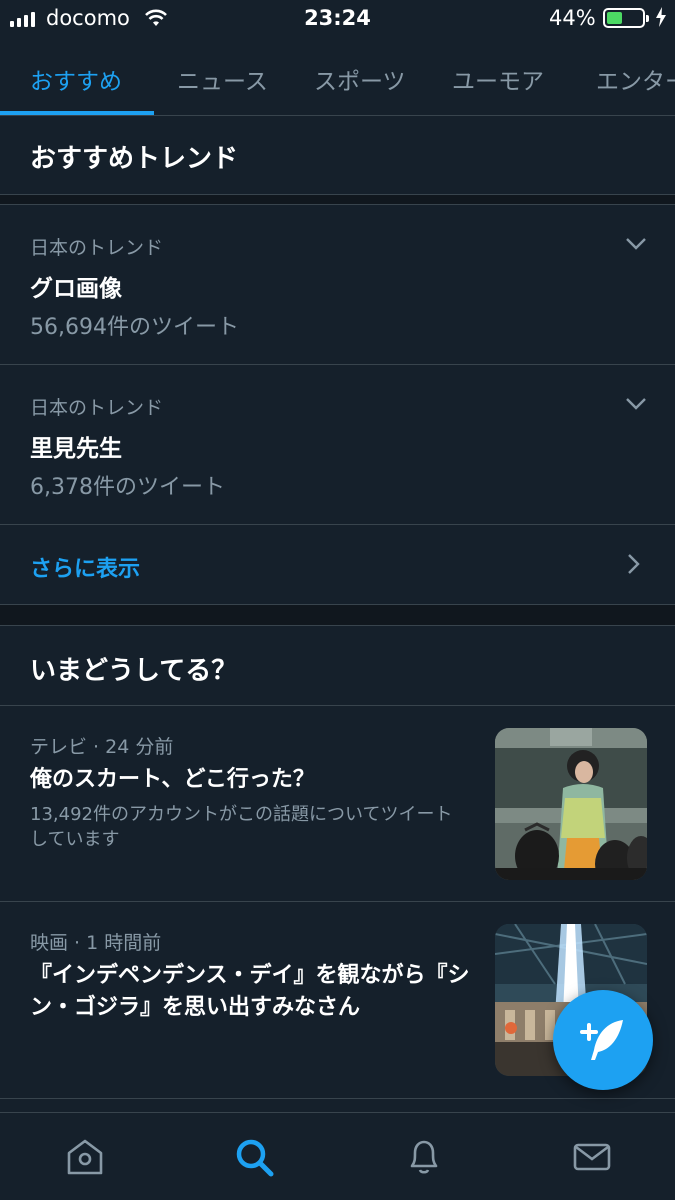 This screenshot has width=675, height=1200. I want to click on status-bar: docomo 23:24 44%, so click(337, 20).